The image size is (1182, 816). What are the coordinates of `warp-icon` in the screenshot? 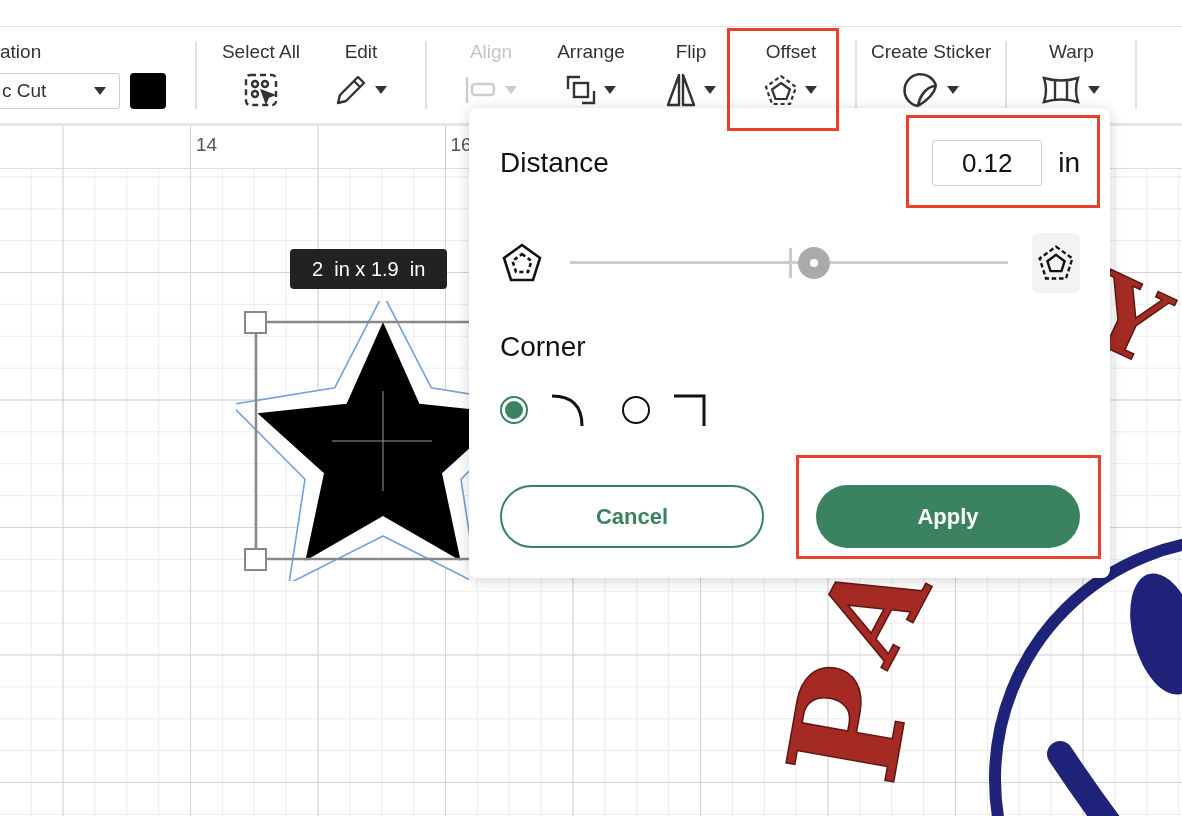 It's located at (1061, 90).